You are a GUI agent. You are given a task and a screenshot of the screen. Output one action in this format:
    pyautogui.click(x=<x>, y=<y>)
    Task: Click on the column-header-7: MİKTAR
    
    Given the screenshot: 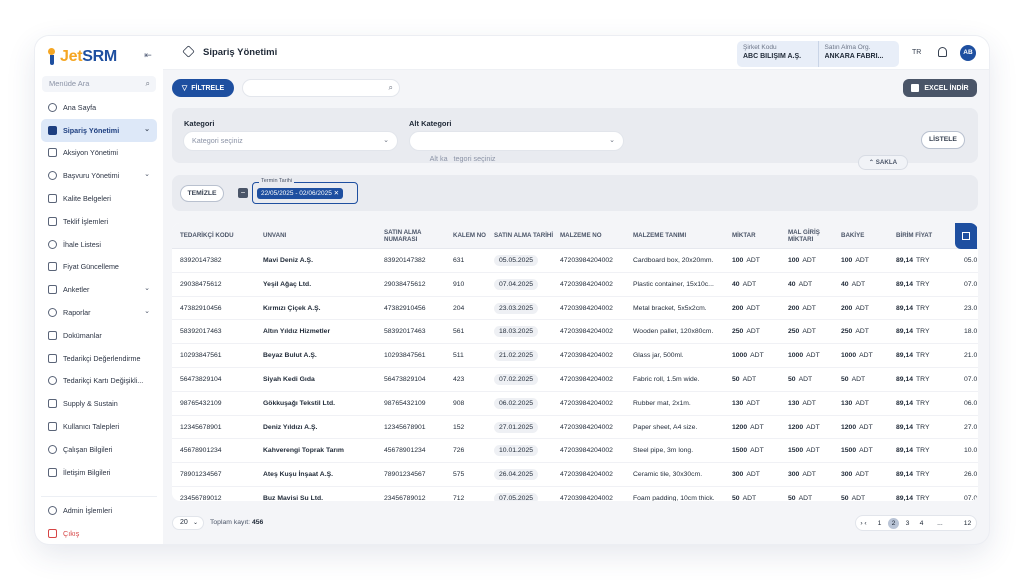 What is the action you would take?
    pyautogui.click(x=758, y=236)
    